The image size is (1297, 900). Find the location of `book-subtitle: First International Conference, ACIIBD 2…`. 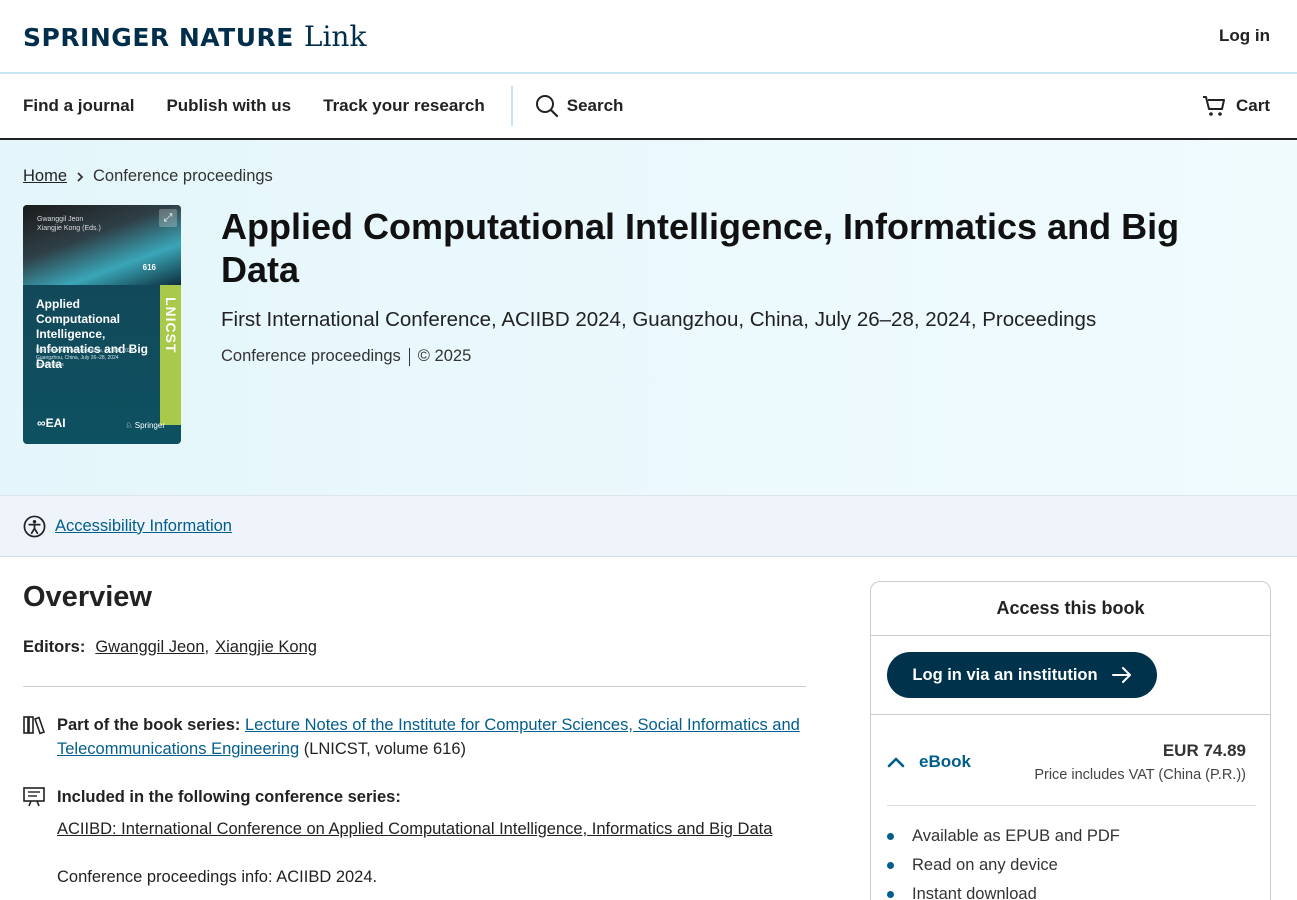

book-subtitle: First International Conference, ACIIBD 2… is located at coordinates (659, 319).